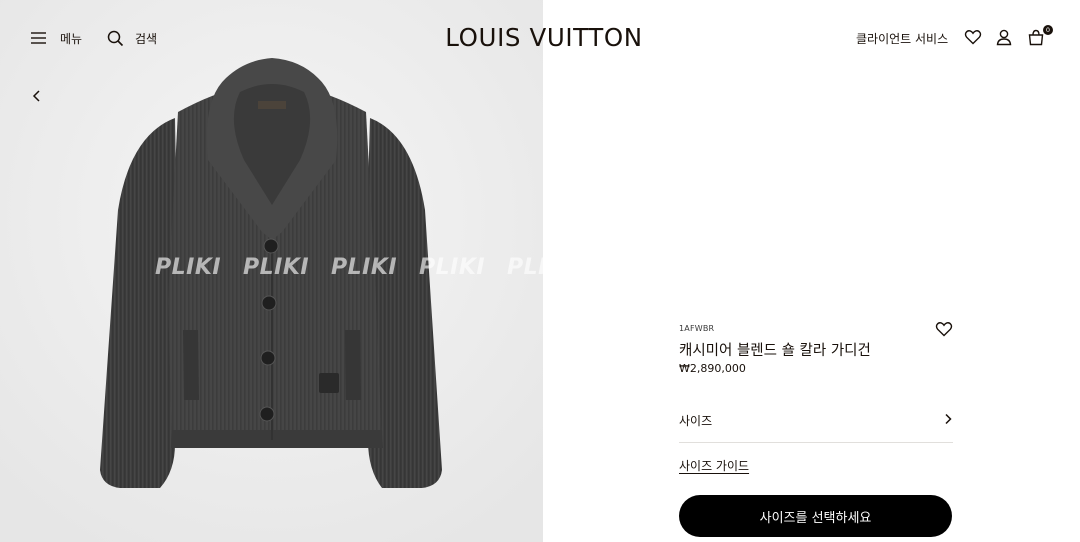 This screenshot has height=542, width=1080. Describe the element at coordinates (815, 516) in the screenshot. I see `select-size-button: 사이즈를 선택하세요` at that location.